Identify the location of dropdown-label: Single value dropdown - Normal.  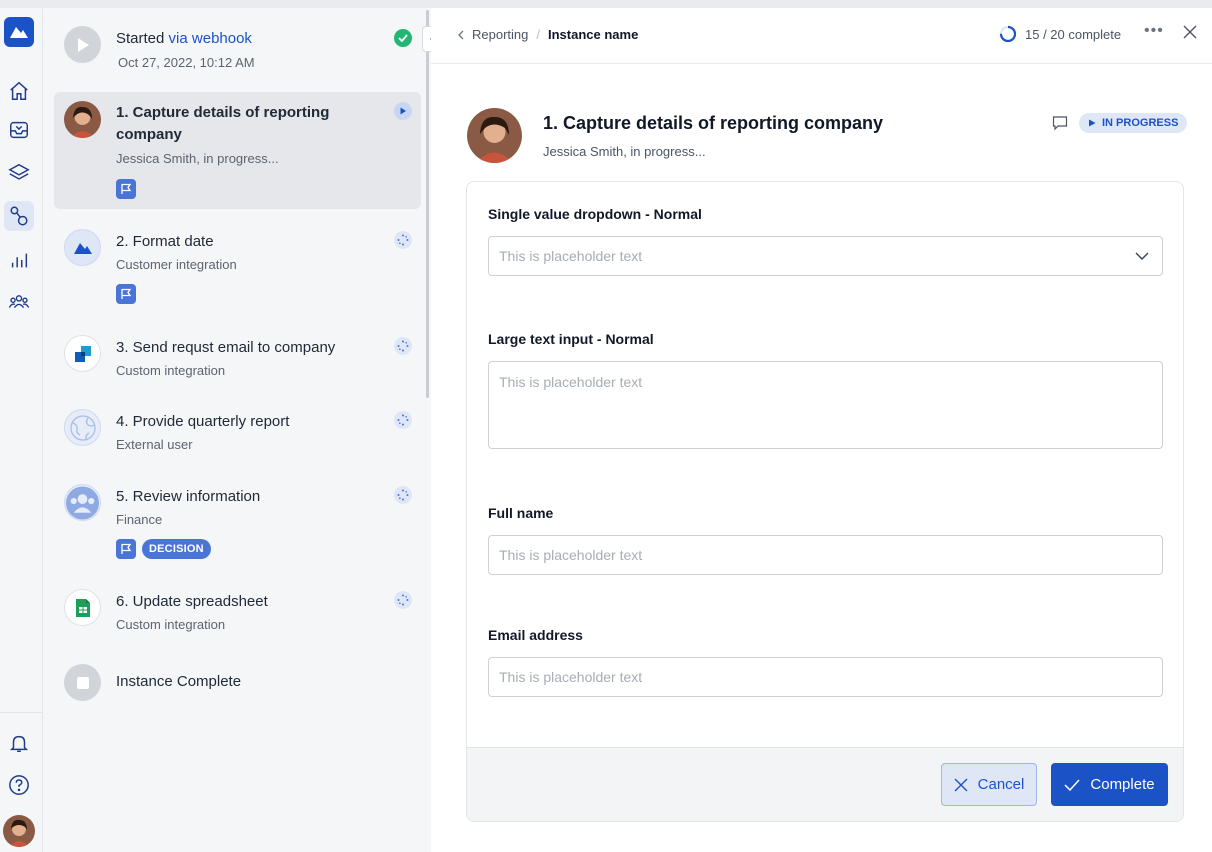
(595, 214).